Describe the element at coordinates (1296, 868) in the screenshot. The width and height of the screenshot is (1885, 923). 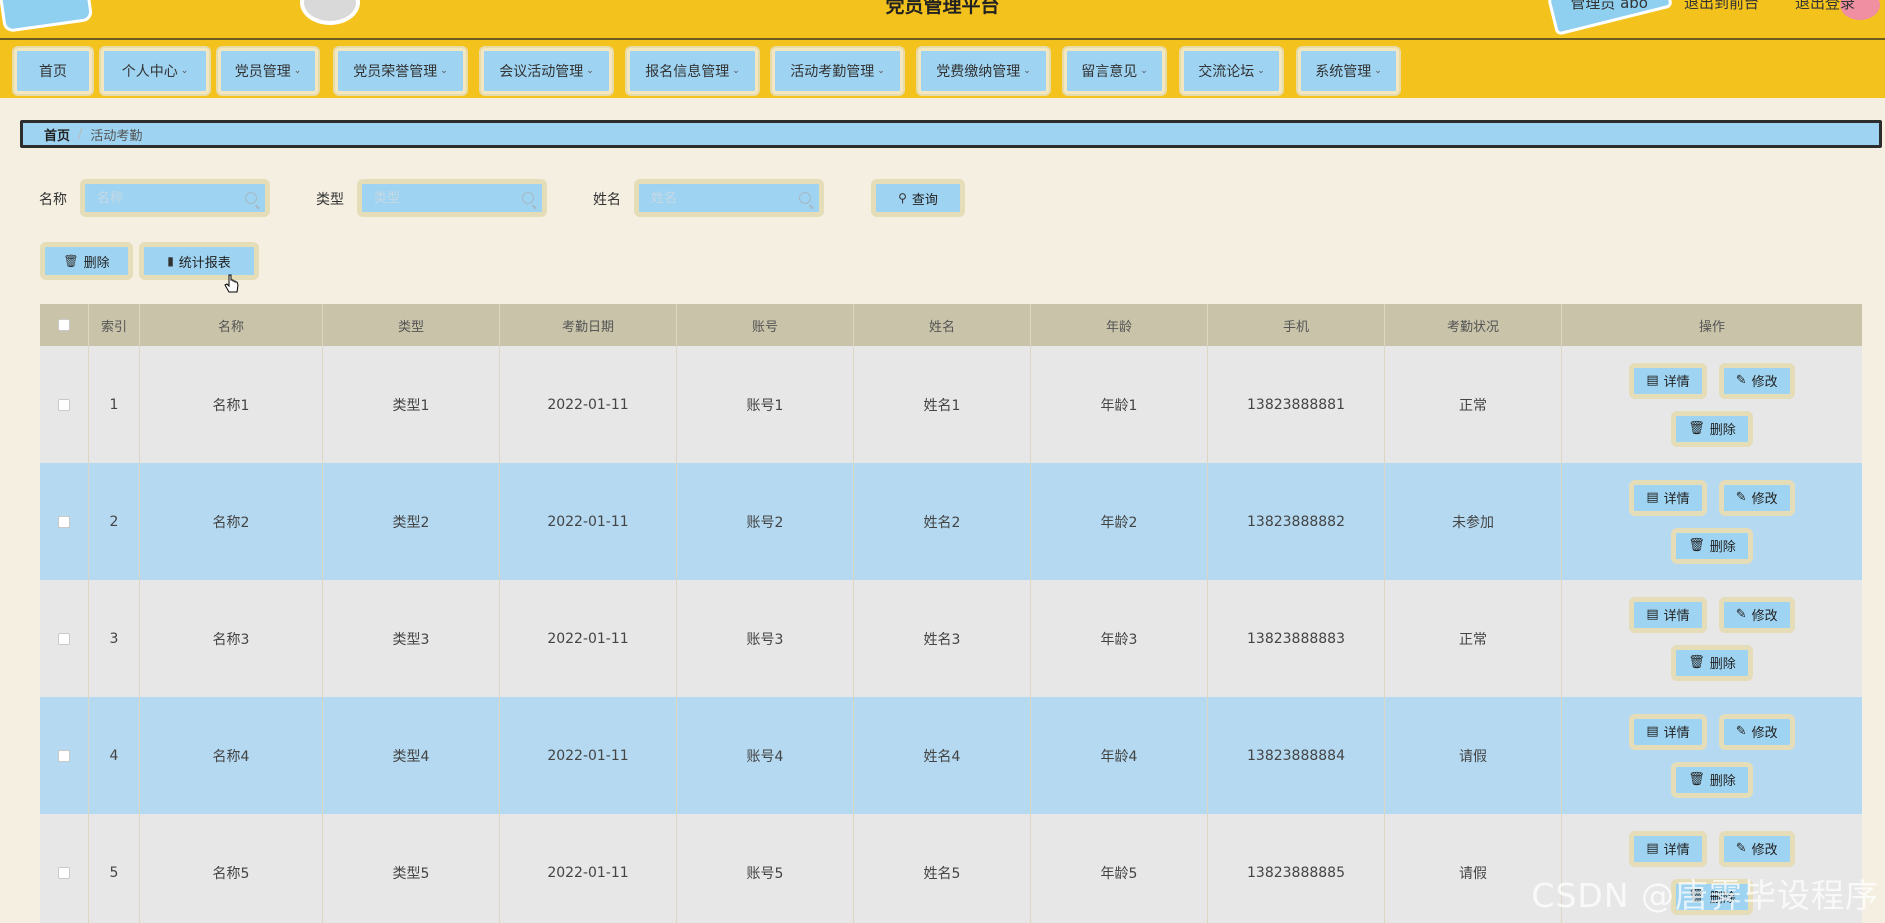
I see `cell-phone: 13823888885` at that location.